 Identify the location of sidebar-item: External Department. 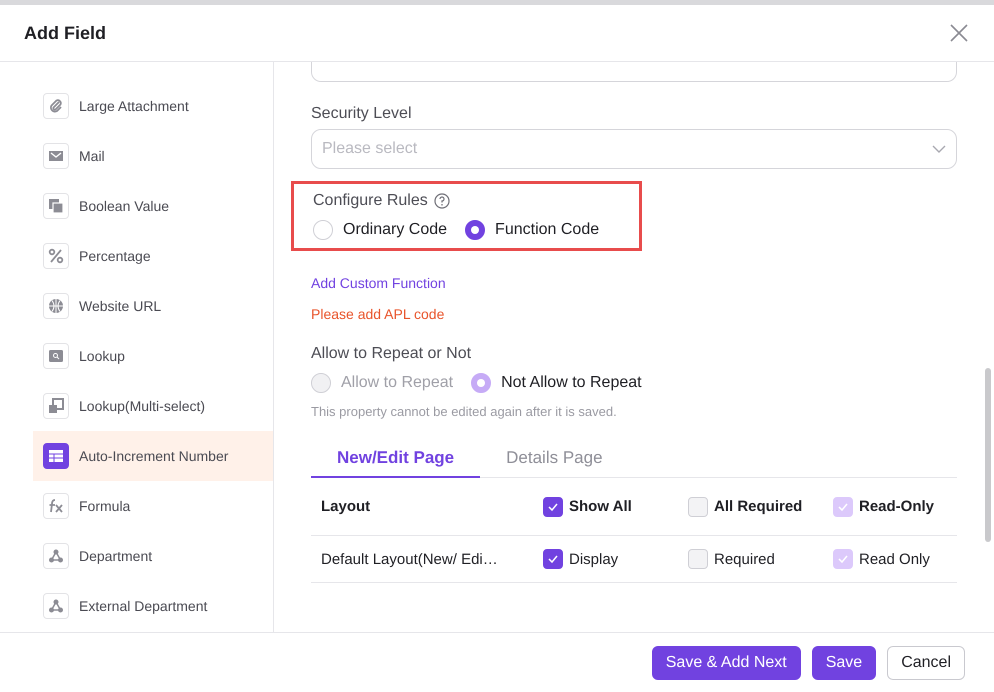
(153, 606).